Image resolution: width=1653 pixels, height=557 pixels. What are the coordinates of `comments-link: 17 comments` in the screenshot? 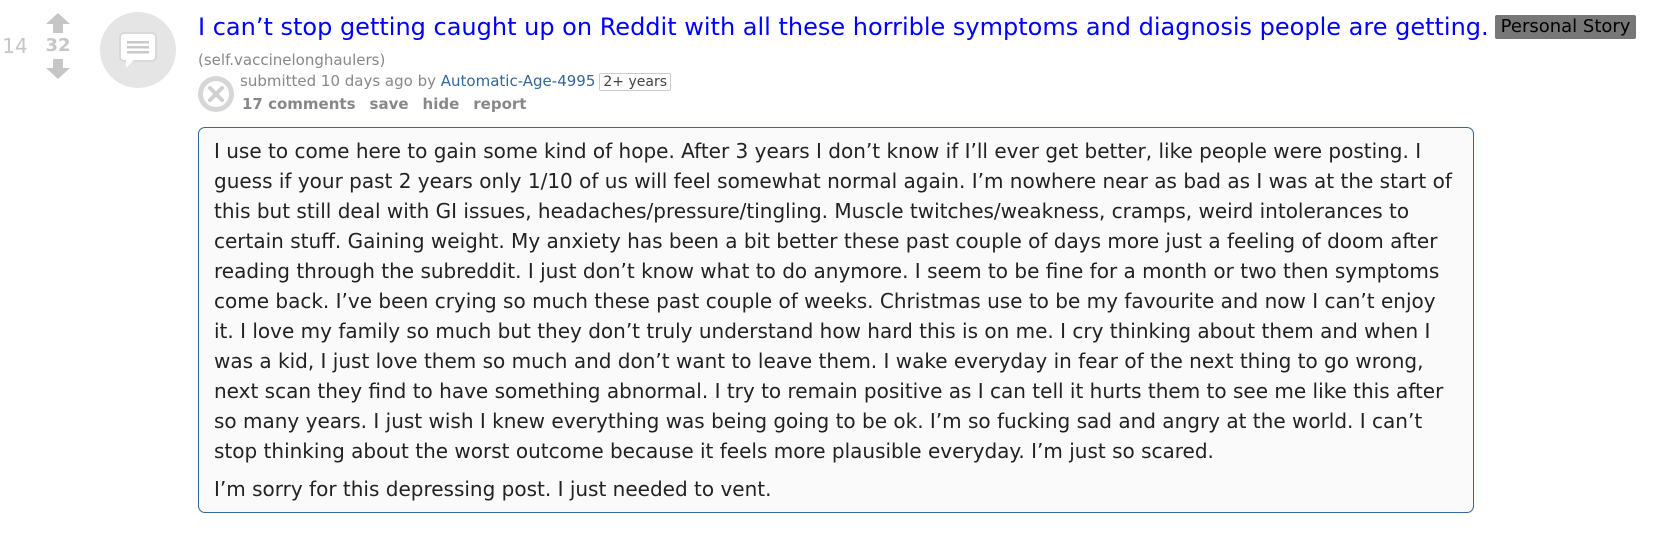 It's located at (299, 104).